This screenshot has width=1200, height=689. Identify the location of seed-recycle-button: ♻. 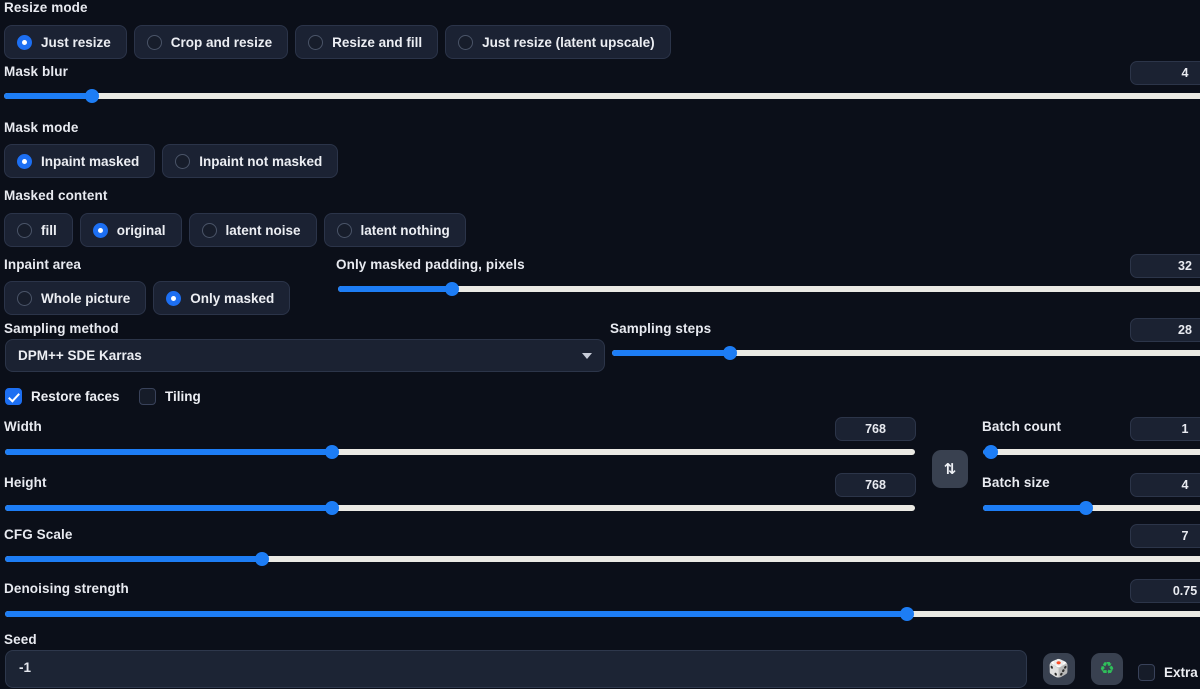
(1107, 669).